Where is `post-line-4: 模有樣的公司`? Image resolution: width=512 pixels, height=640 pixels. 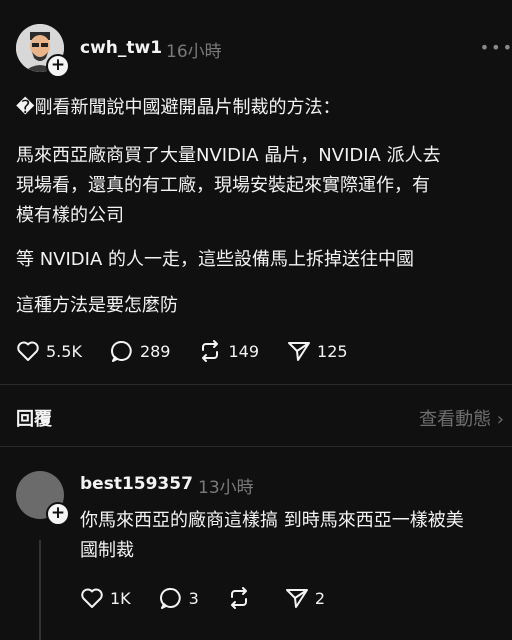 post-line-4: 模有樣的公司 is located at coordinates (70, 215).